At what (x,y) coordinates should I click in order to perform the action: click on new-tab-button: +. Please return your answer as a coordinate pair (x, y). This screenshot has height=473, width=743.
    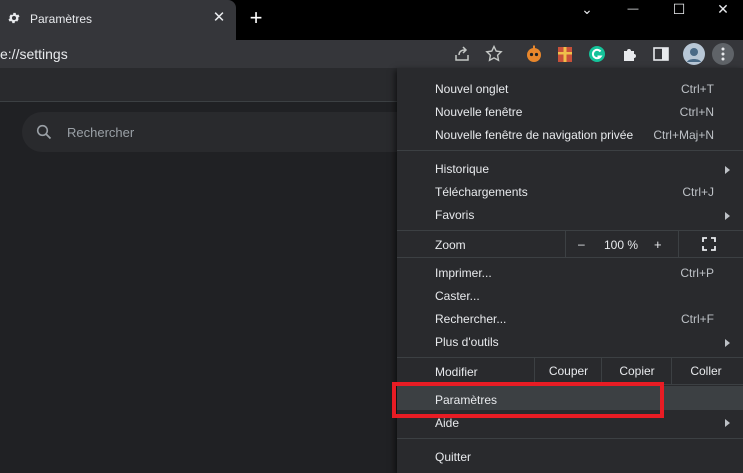
    Looking at the image, I should click on (256, 18).